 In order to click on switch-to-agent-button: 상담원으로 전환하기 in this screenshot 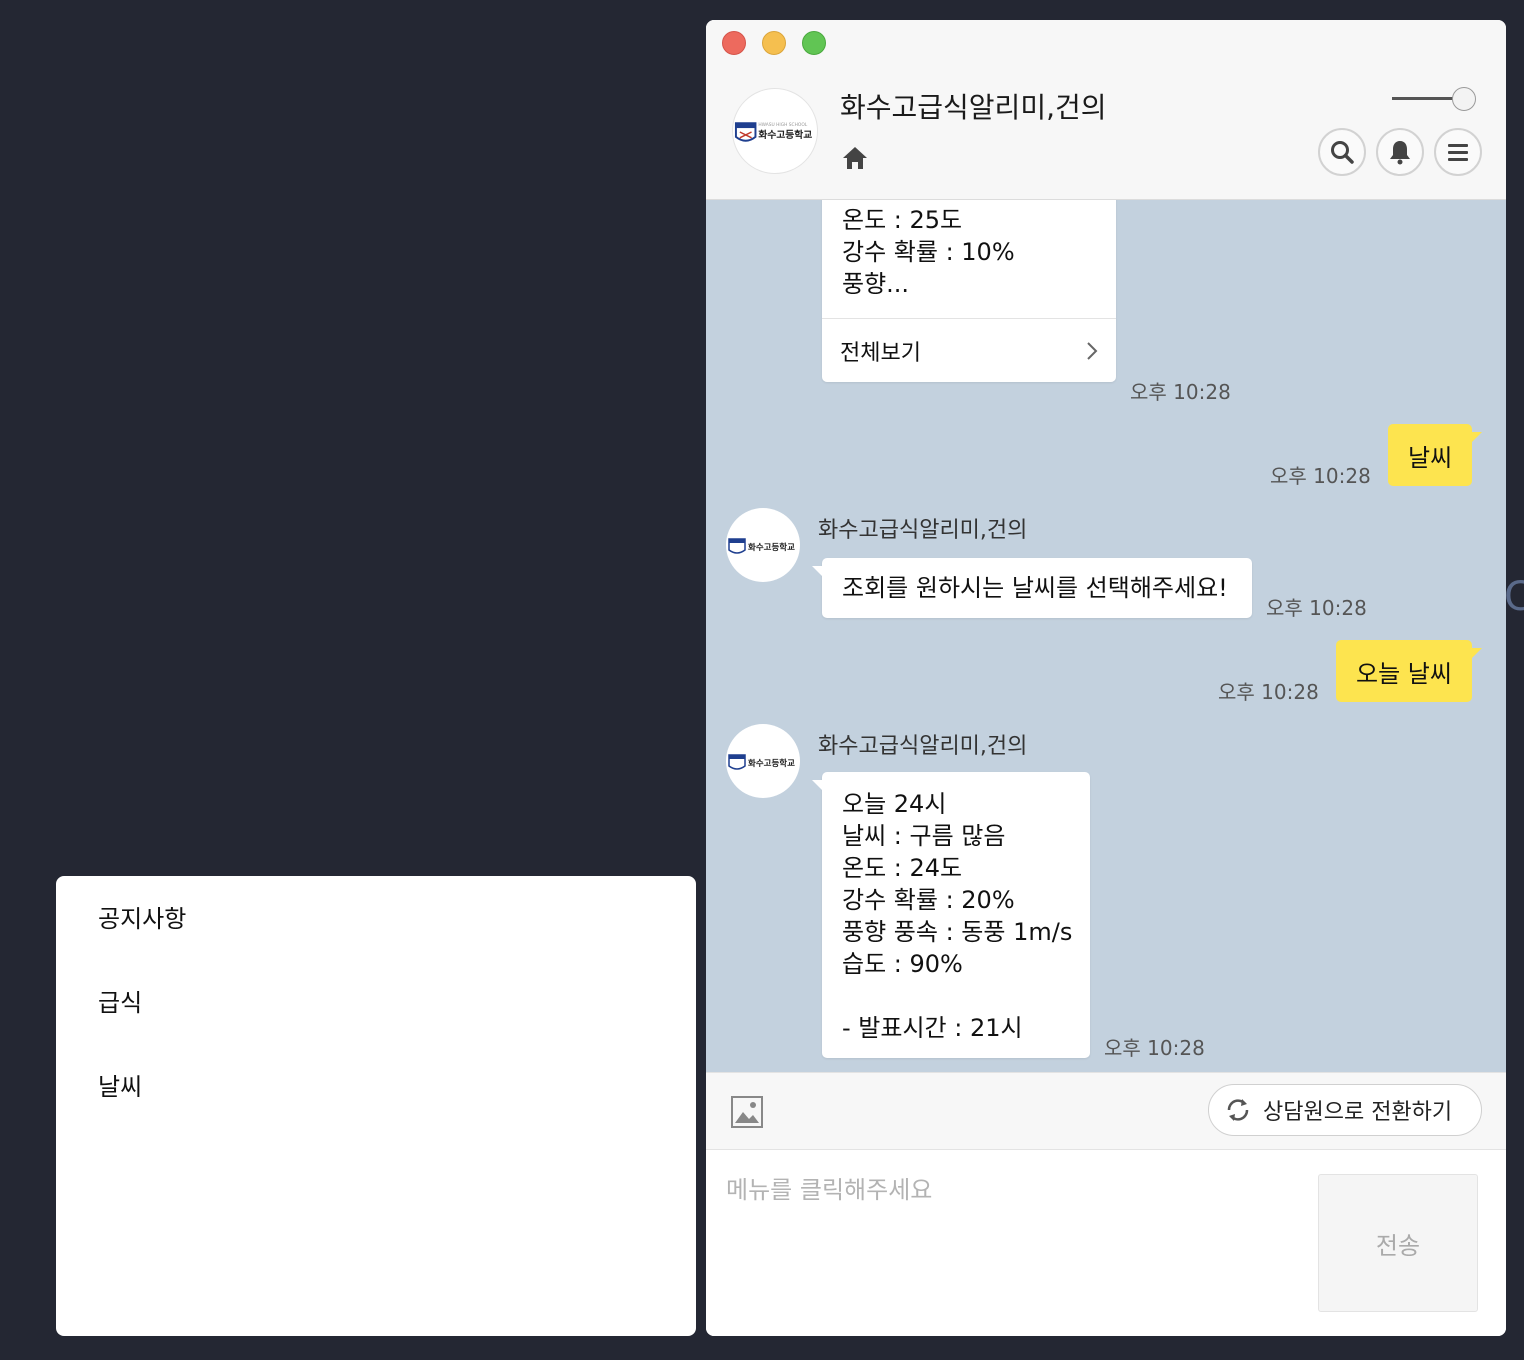, I will do `click(1345, 1110)`.